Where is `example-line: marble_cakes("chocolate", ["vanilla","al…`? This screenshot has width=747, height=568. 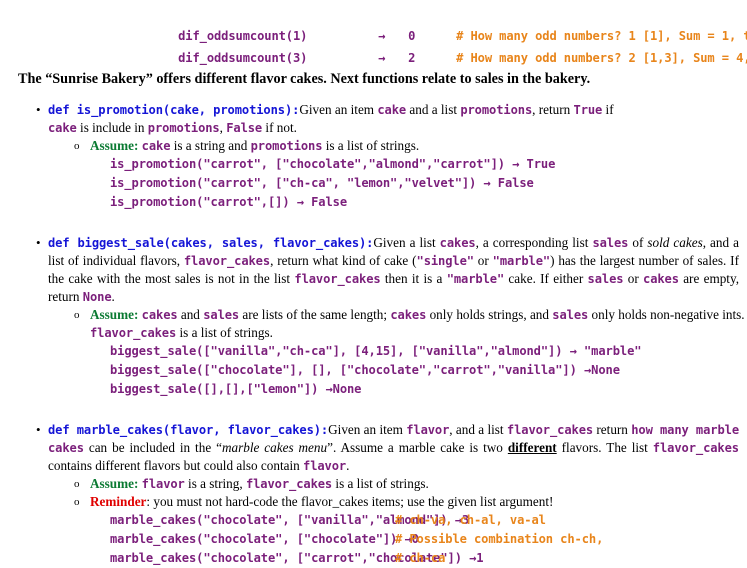 example-line: marble_cakes("chocolate", ["vanilla","al… is located at coordinates (373, 520).